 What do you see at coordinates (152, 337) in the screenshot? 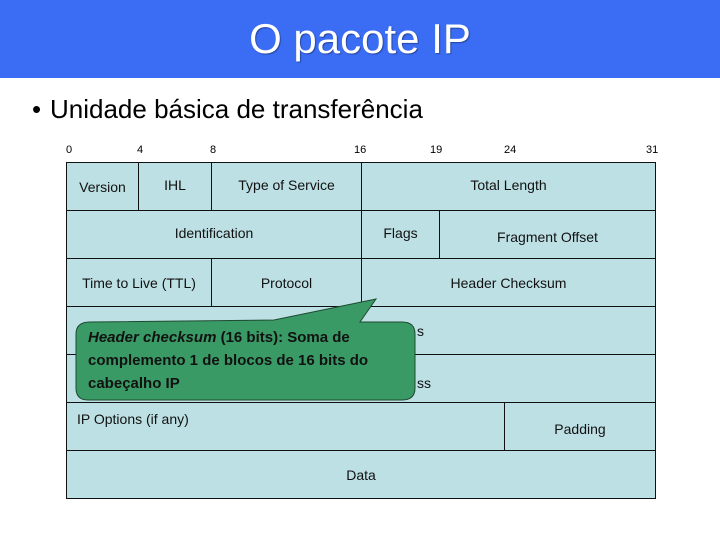
I see `callout-term: Header checksum` at bounding box center [152, 337].